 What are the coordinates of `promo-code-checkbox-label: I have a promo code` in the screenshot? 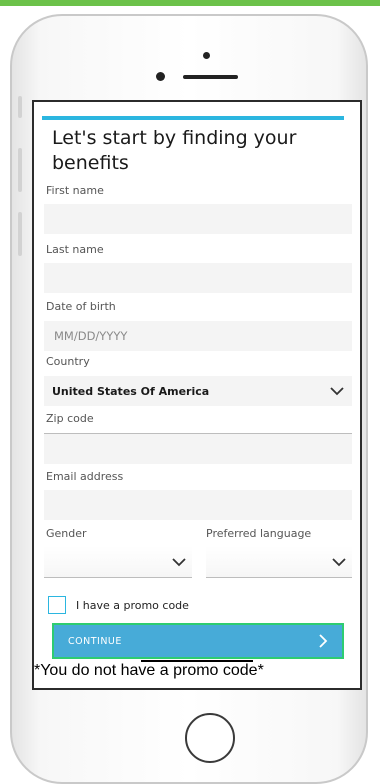 It's located at (132, 605).